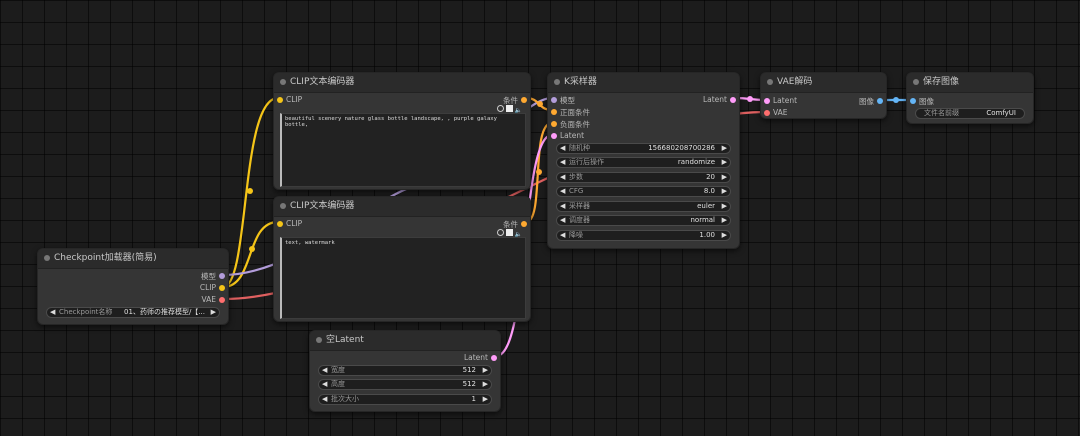 Image resolution: width=1080 pixels, height=436 pixels. What do you see at coordinates (222, 300) in the screenshot?
I see `vae-output-socket` at bounding box center [222, 300].